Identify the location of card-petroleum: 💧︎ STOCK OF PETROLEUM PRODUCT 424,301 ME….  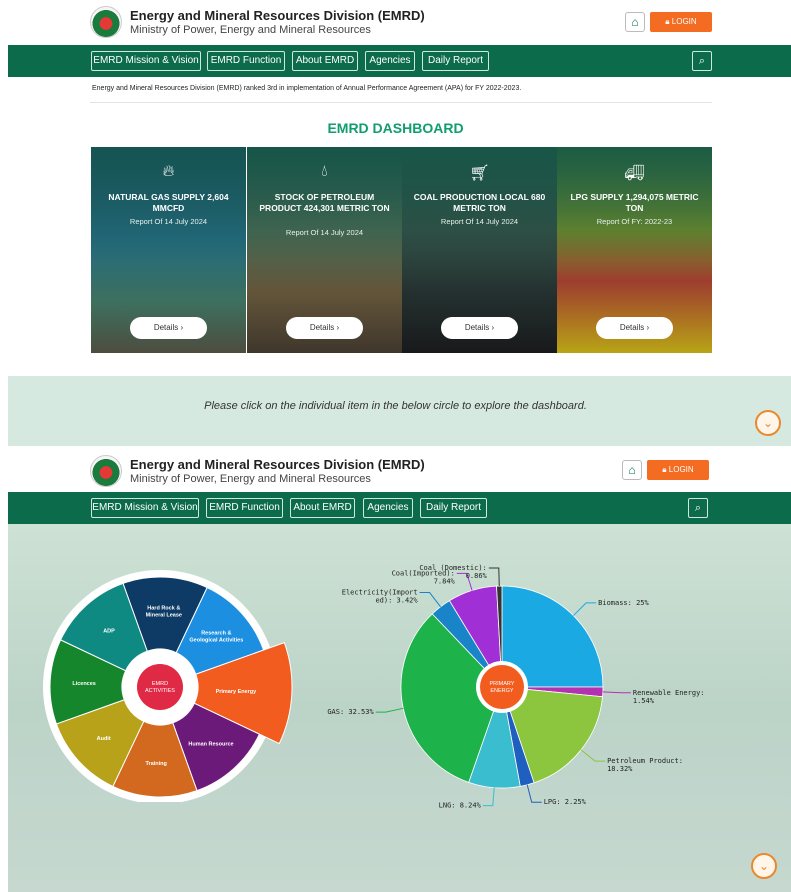
(324, 250).